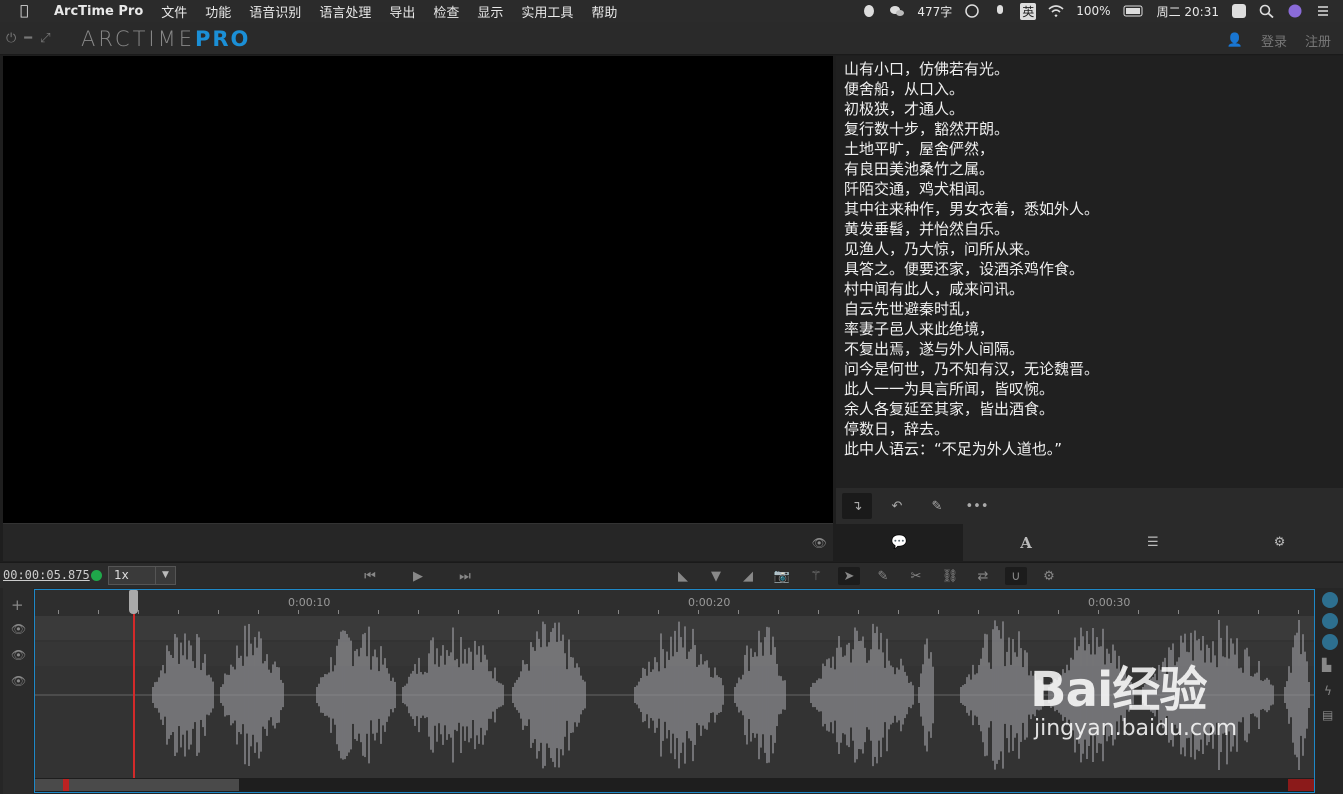  What do you see at coordinates (1239, 11) in the screenshot?
I see `sogou-icon` at bounding box center [1239, 11].